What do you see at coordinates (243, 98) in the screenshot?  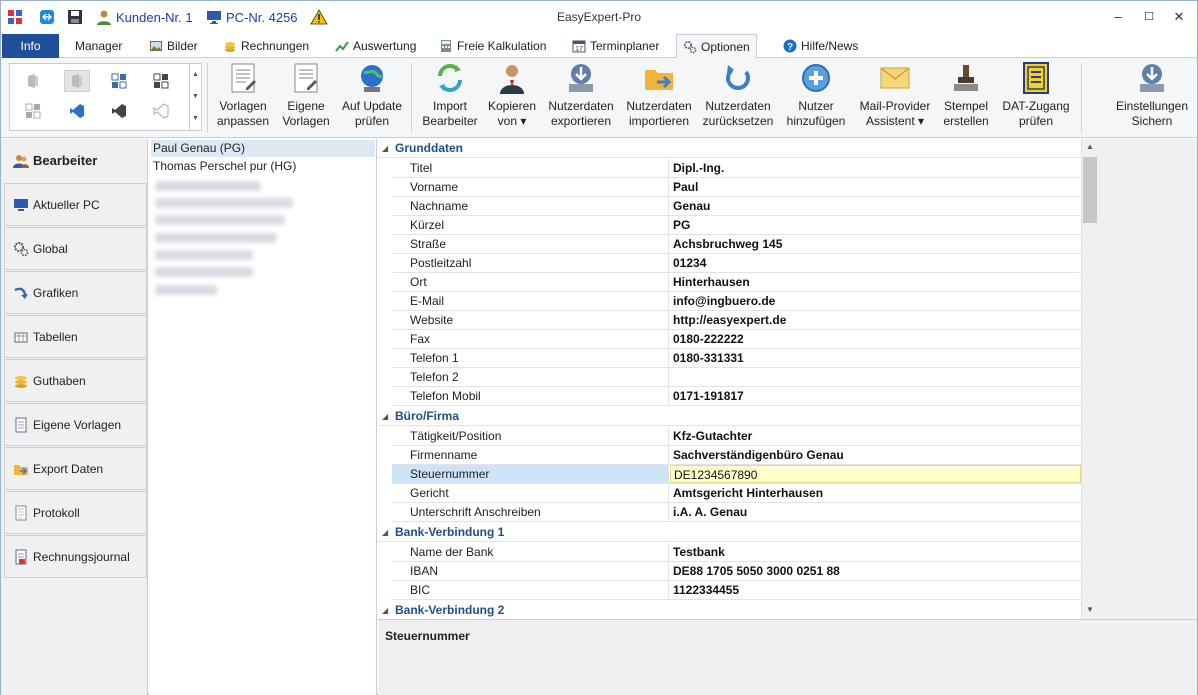 I see `vorlagen-anpassen-button: Vorlagen anpassen` at bounding box center [243, 98].